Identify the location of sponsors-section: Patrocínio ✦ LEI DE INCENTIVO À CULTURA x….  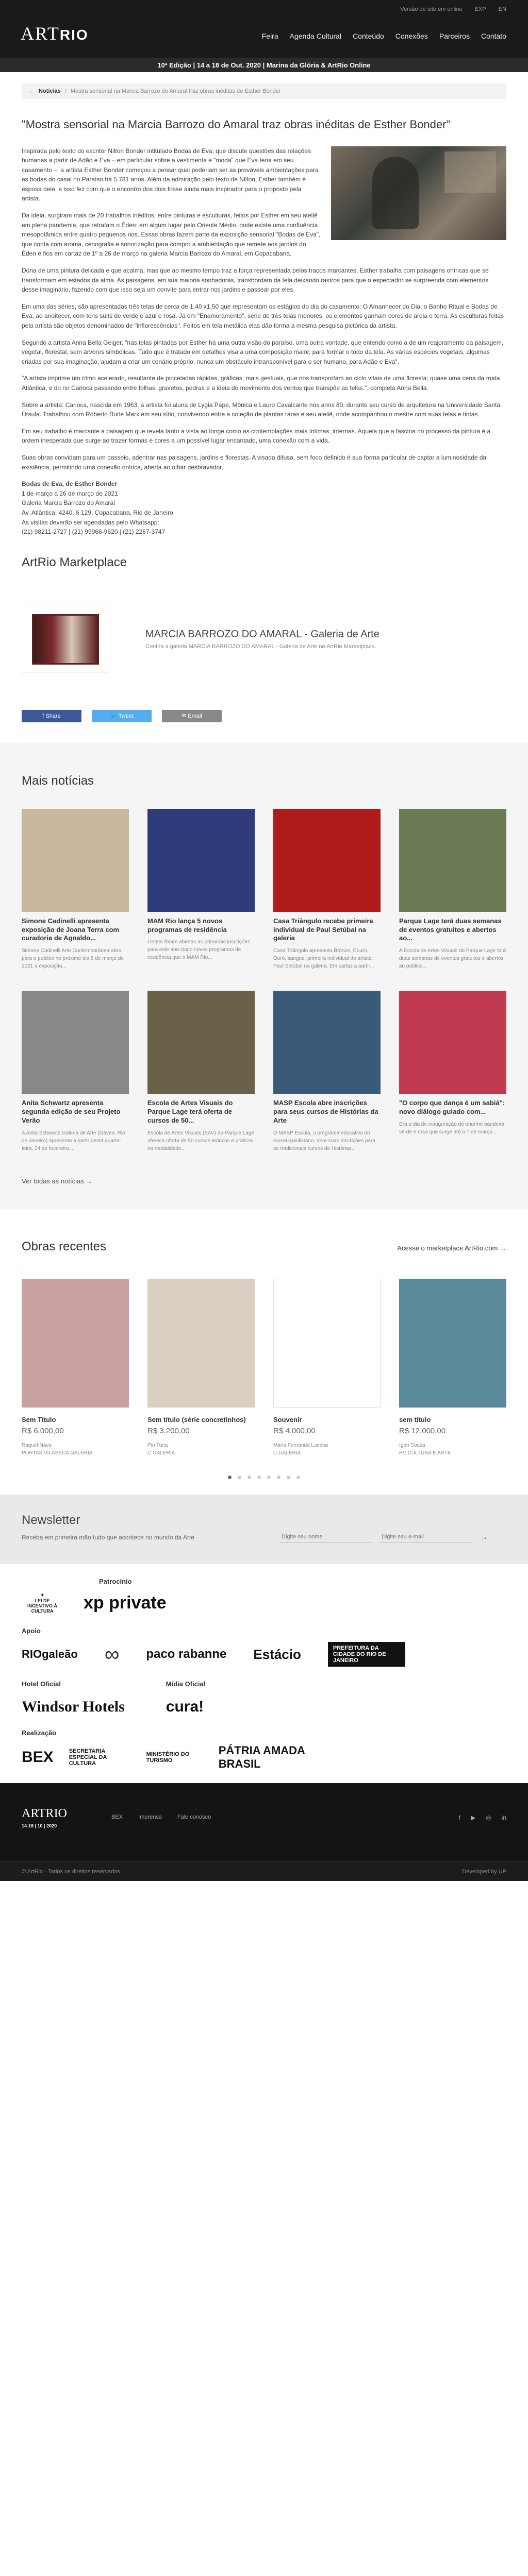
(264, 1673).